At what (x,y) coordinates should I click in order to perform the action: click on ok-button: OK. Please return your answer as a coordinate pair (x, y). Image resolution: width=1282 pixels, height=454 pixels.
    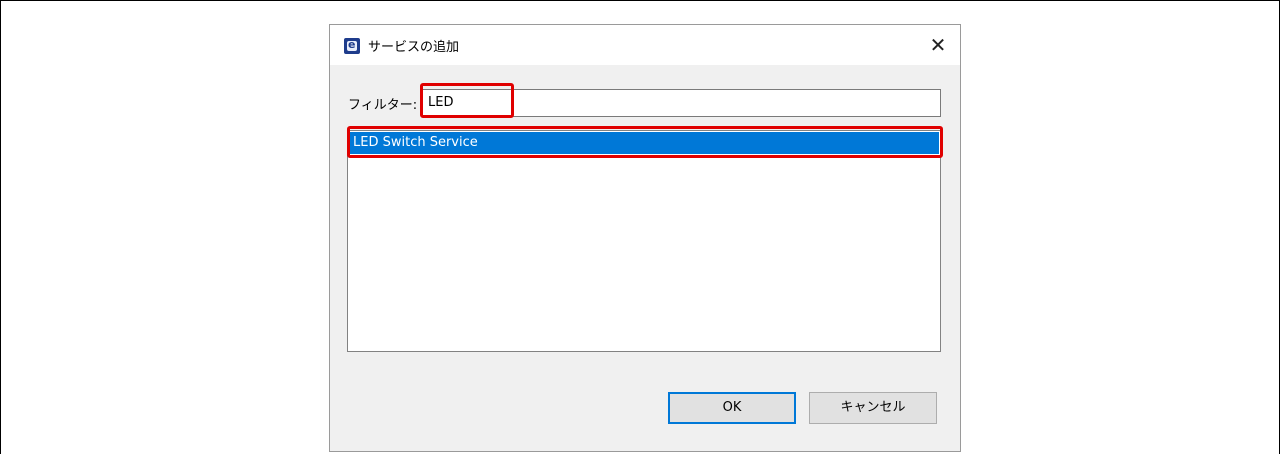
    Looking at the image, I should click on (732, 408).